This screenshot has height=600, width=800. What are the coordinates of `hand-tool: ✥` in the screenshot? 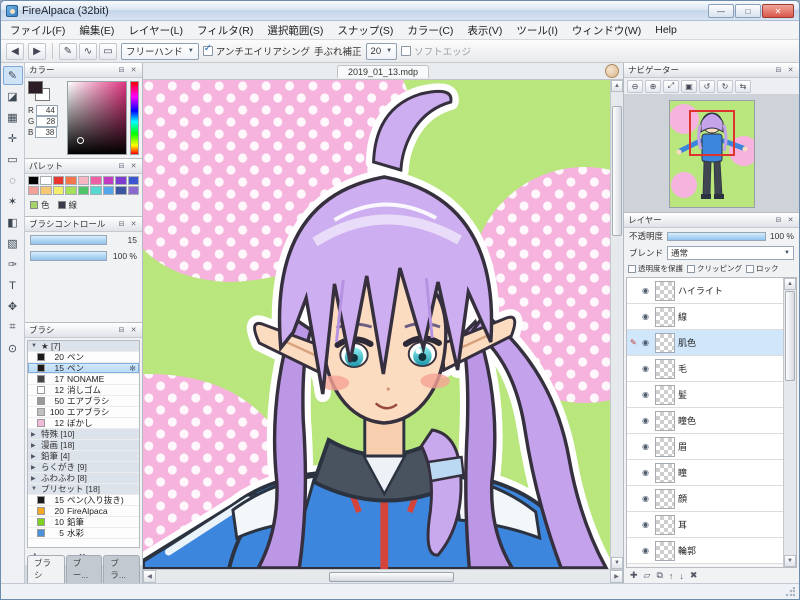 It's located at (13, 306).